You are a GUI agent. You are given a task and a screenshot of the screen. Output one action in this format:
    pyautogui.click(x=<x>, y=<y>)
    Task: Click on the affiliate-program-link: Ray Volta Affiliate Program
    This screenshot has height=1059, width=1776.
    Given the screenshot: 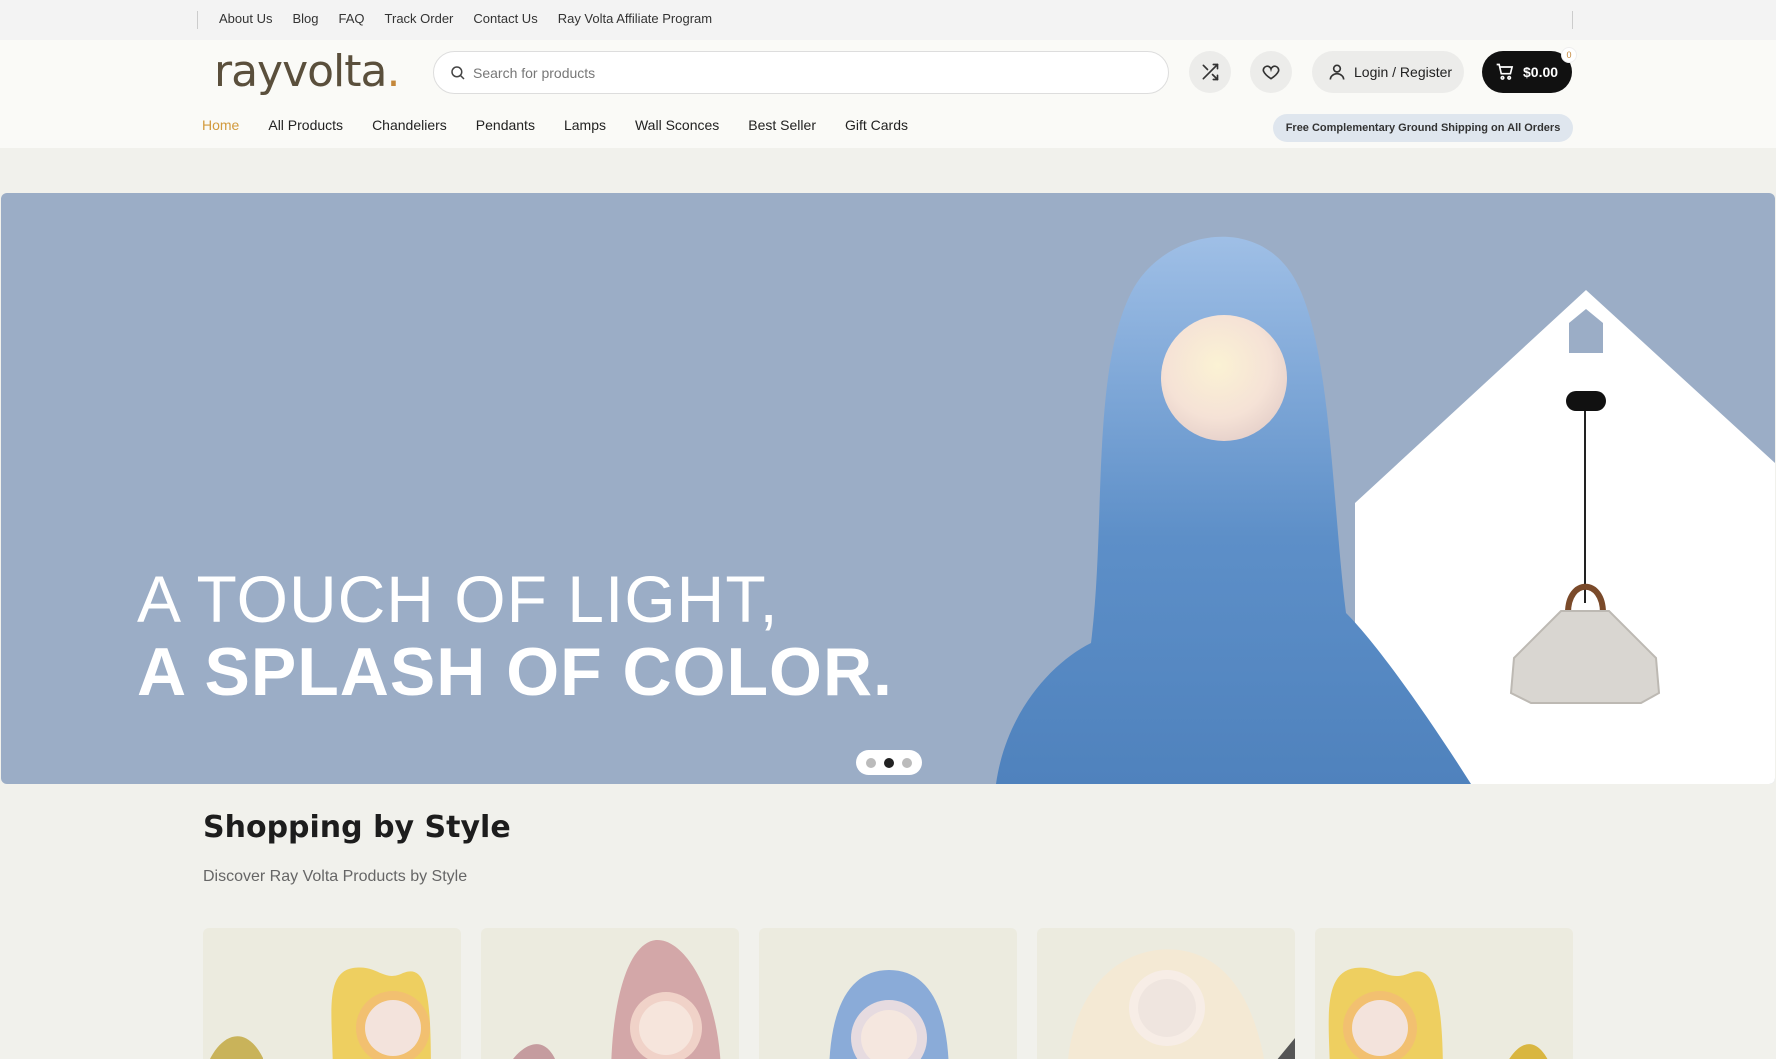 What is the action you would take?
    pyautogui.click(x=635, y=18)
    